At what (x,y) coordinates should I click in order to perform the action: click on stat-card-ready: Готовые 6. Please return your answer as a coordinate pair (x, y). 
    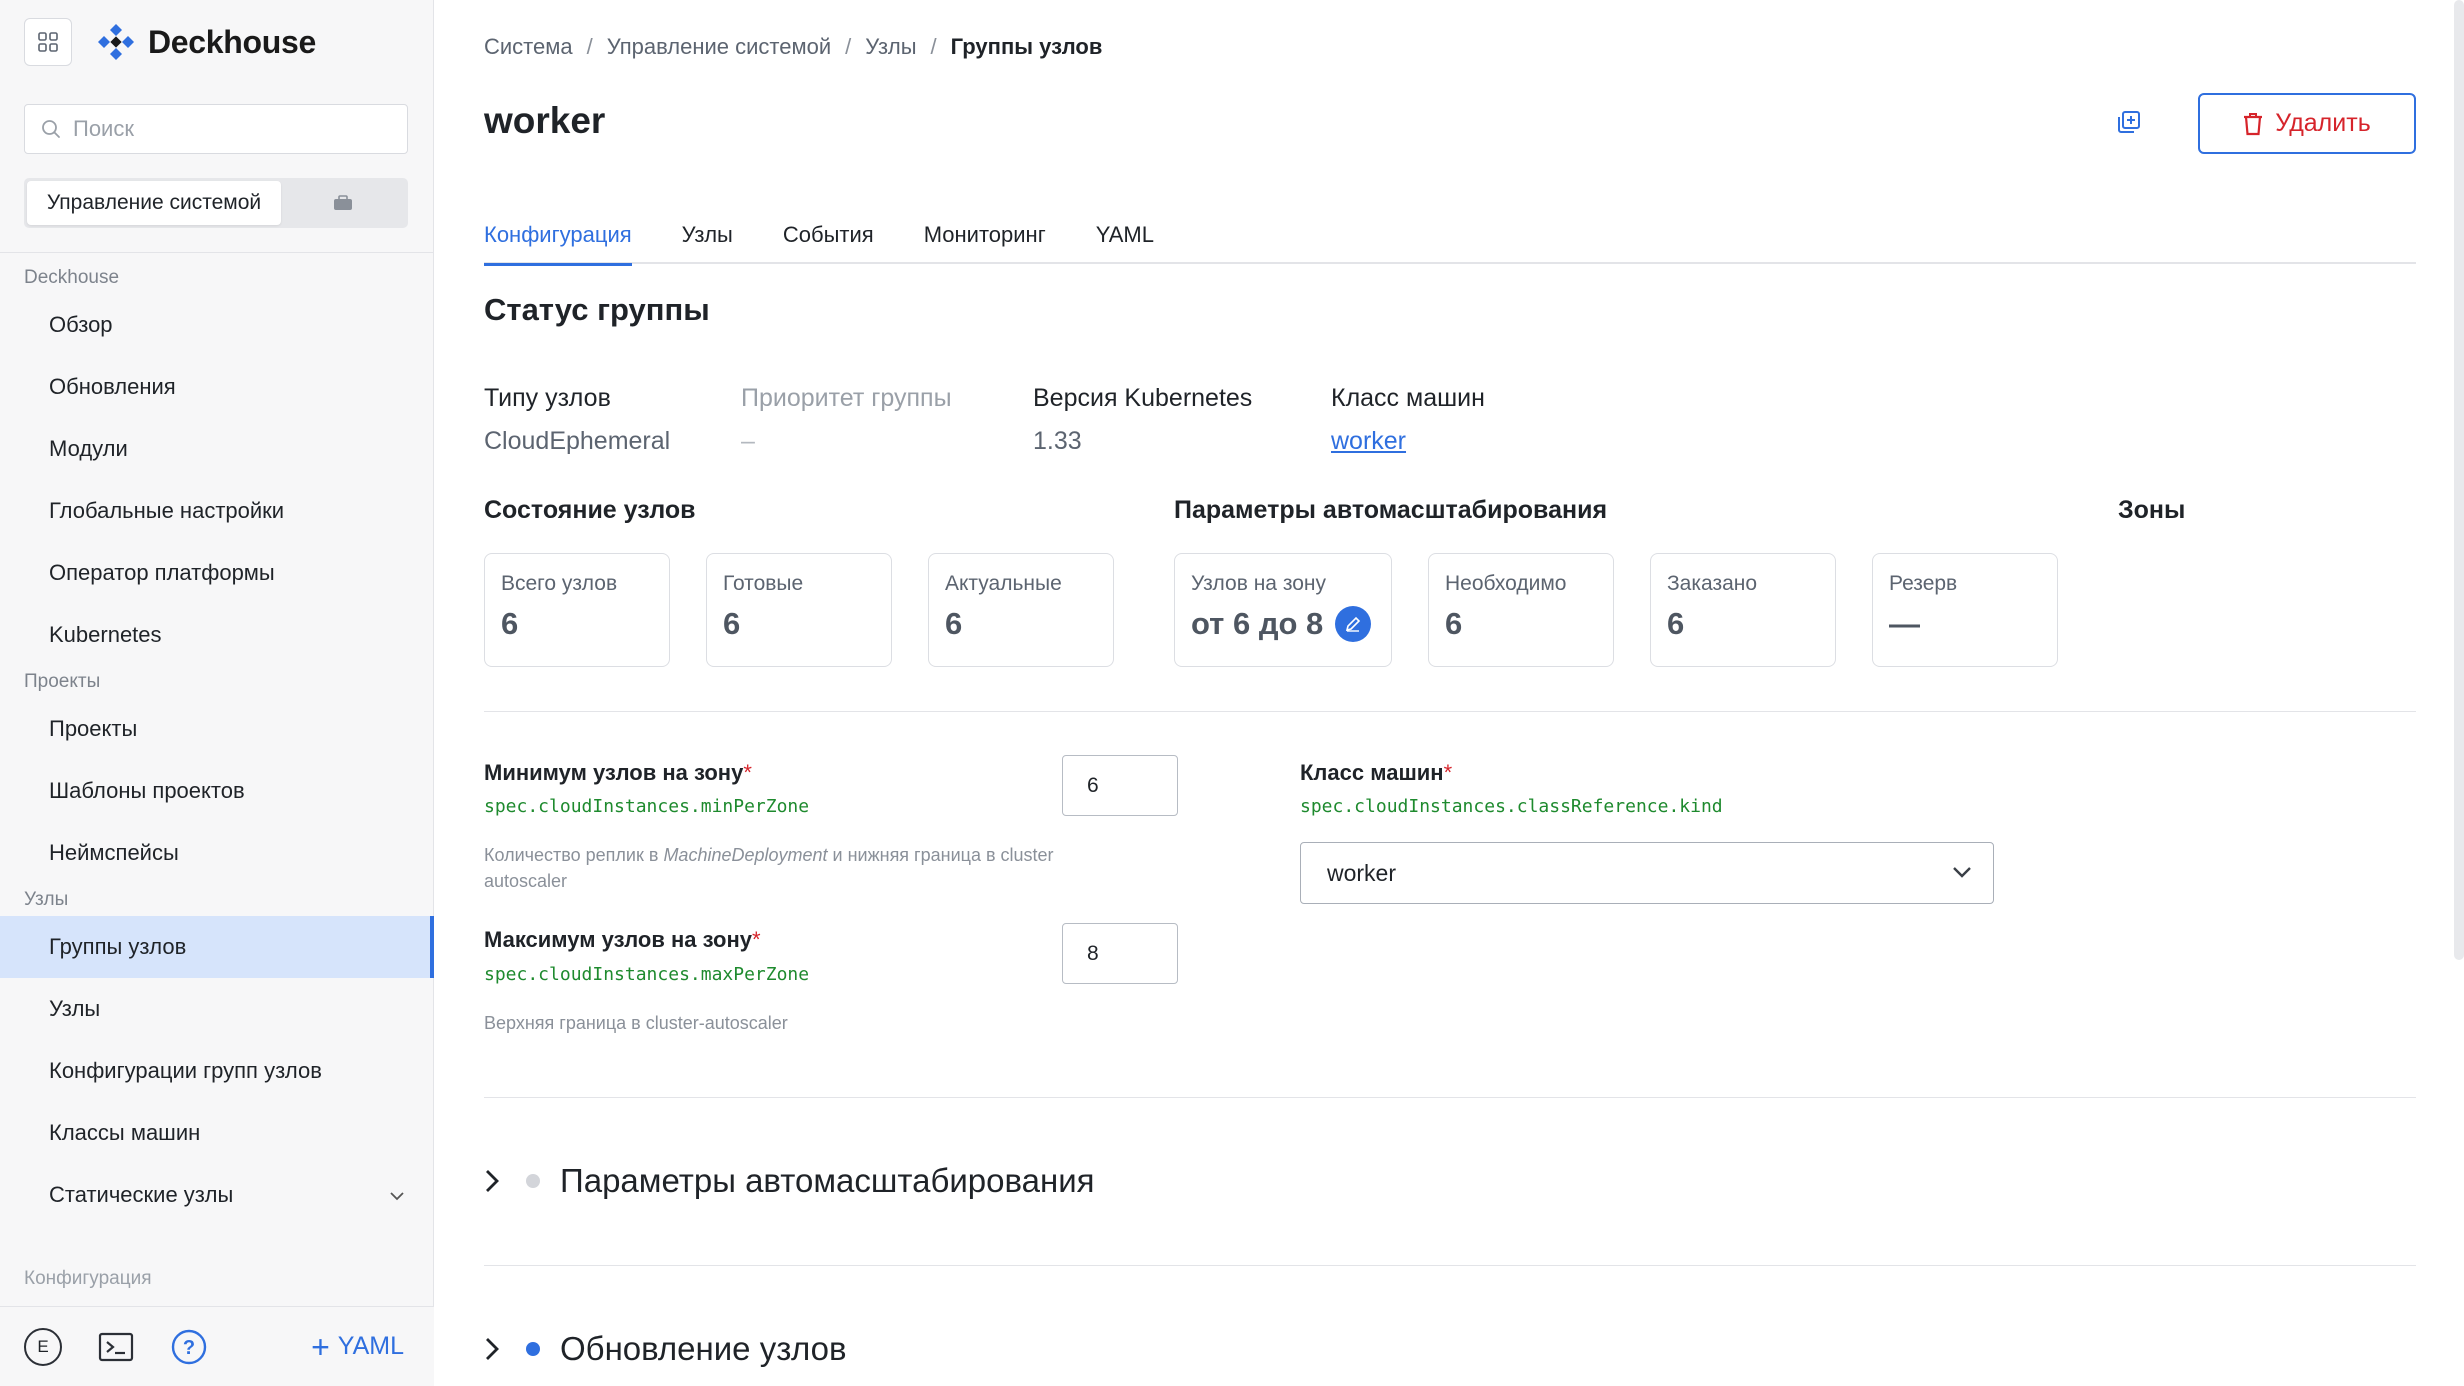
    Looking at the image, I should click on (799, 610).